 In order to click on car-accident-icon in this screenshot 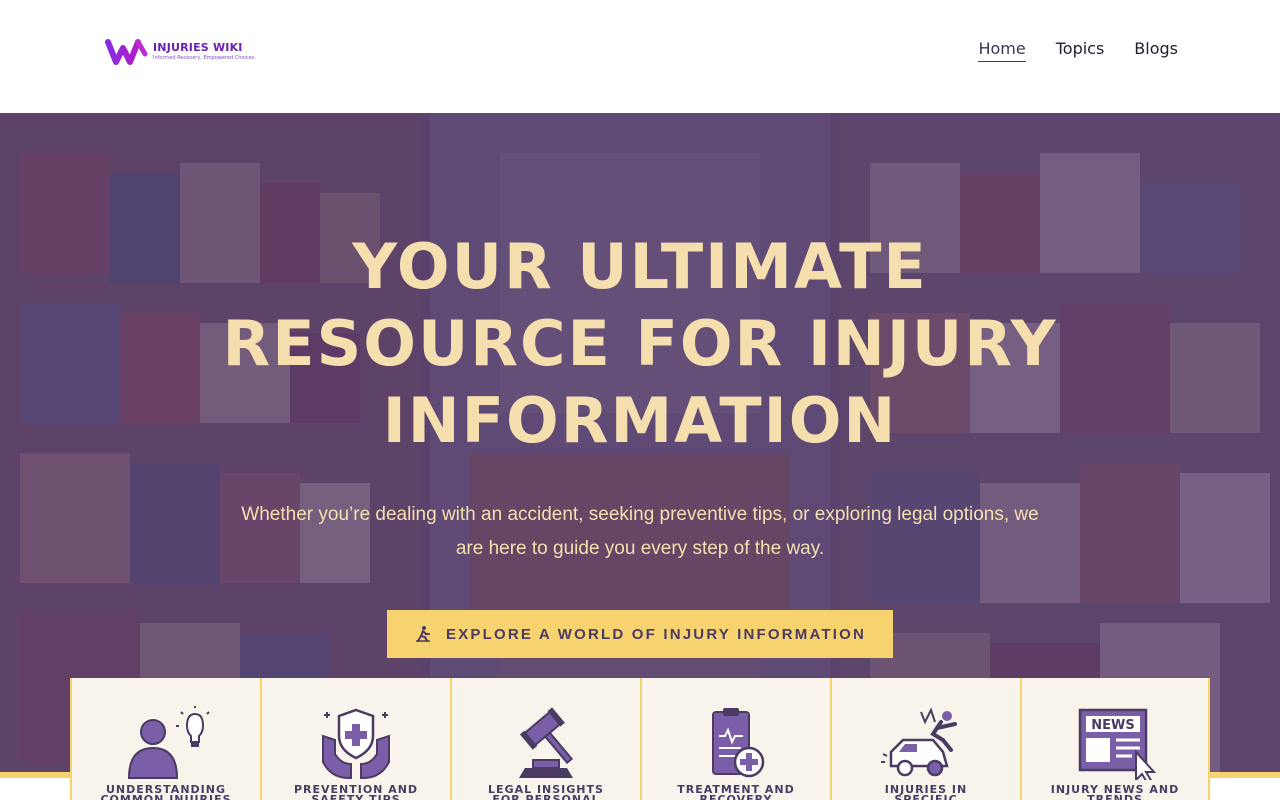, I will do `click(919, 742)`.